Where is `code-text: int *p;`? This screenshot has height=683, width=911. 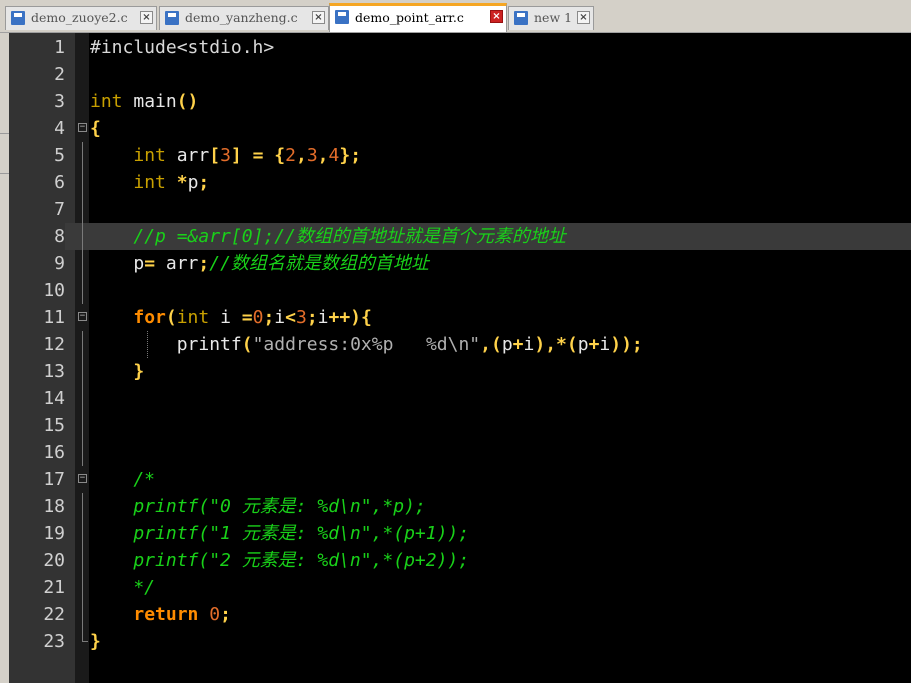 code-text: int *p; is located at coordinates (149, 182).